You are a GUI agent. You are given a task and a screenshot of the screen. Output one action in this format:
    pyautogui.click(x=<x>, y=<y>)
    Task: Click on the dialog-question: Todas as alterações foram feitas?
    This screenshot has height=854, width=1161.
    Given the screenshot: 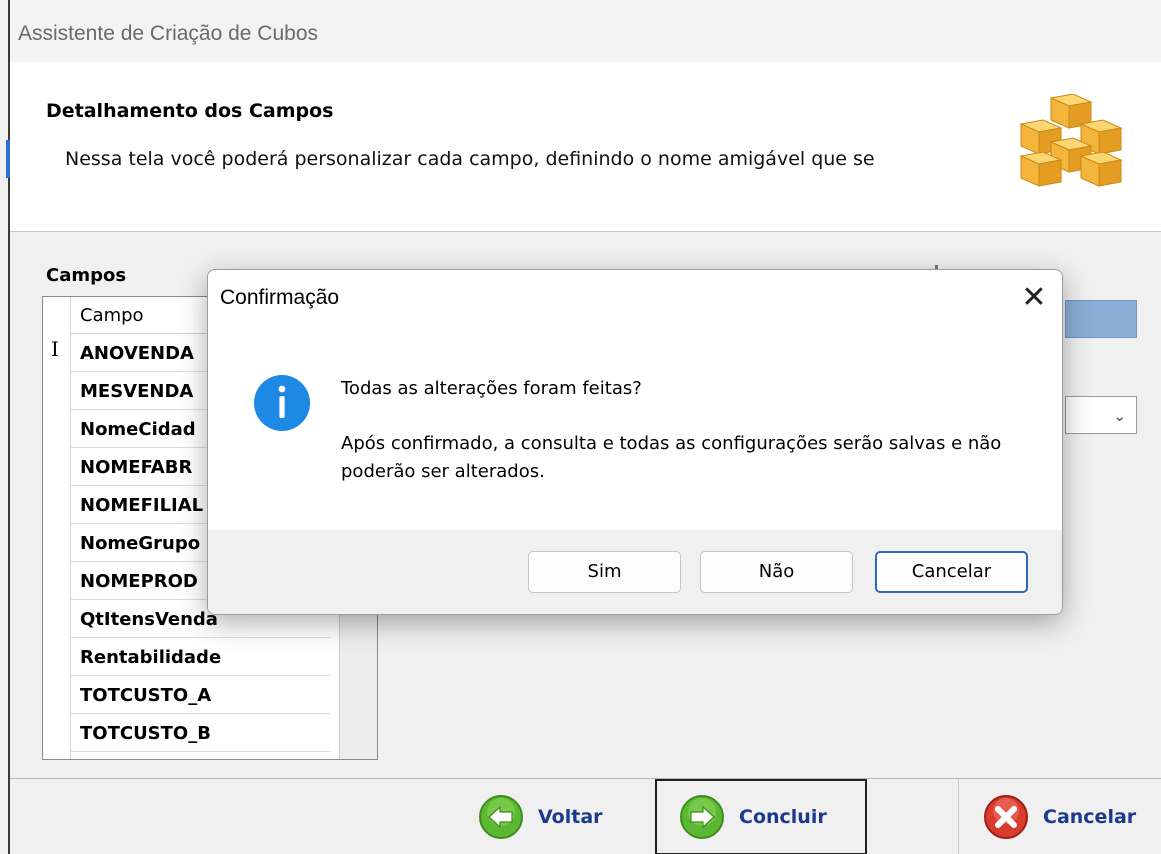 What is the action you would take?
    pyautogui.click(x=491, y=388)
    